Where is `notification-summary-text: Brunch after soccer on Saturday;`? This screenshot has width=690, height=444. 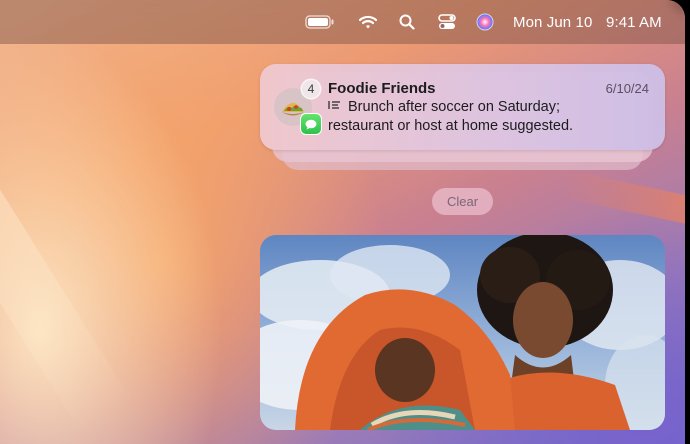
notification-summary-text: Brunch after soccer on Saturday; is located at coordinates (454, 107).